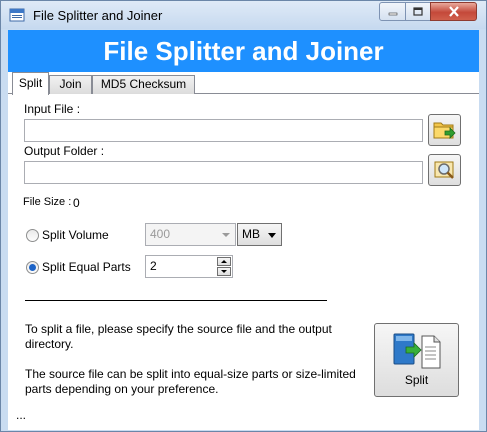 Image resolution: width=487 pixels, height=432 pixels. Describe the element at coordinates (47, 202) in the screenshot. I see `file-size-label: File Size :` at that location.